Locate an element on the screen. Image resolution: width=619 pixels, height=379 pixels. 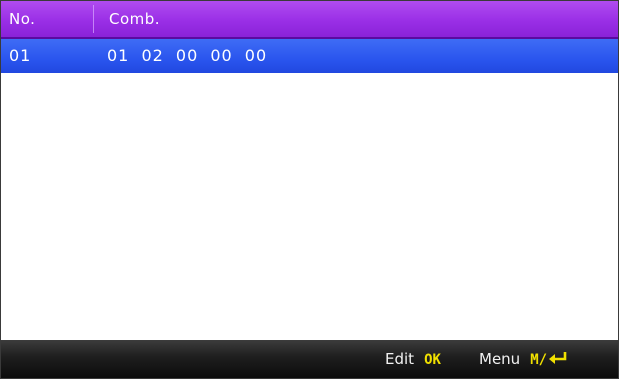
edit-softkey: Edit OK is located at coordinates (413, 359).